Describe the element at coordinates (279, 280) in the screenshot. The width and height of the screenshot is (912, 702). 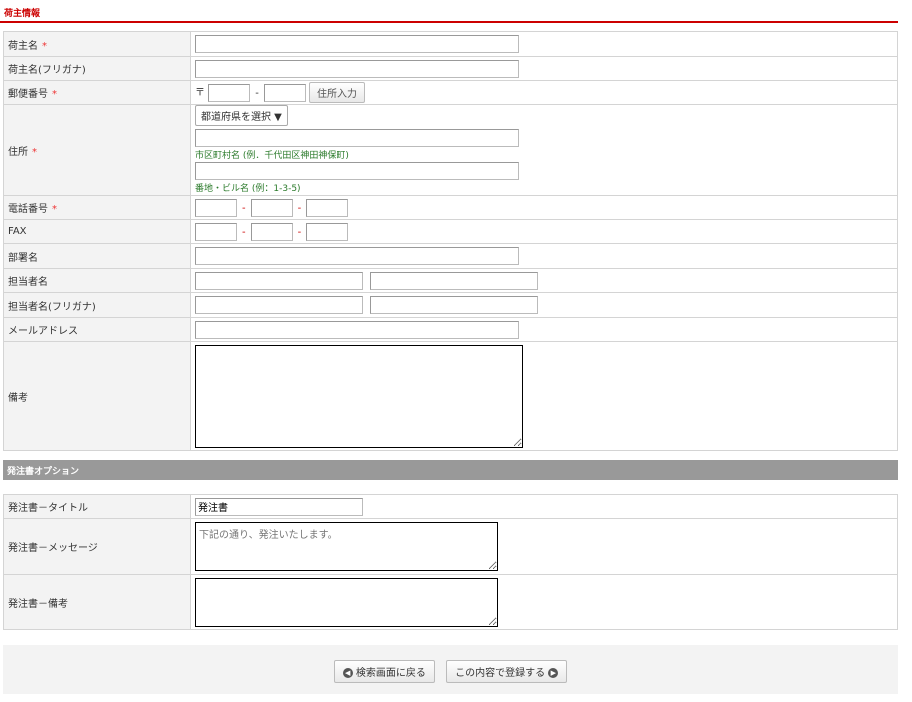
I see `contact-last-input` at that location.